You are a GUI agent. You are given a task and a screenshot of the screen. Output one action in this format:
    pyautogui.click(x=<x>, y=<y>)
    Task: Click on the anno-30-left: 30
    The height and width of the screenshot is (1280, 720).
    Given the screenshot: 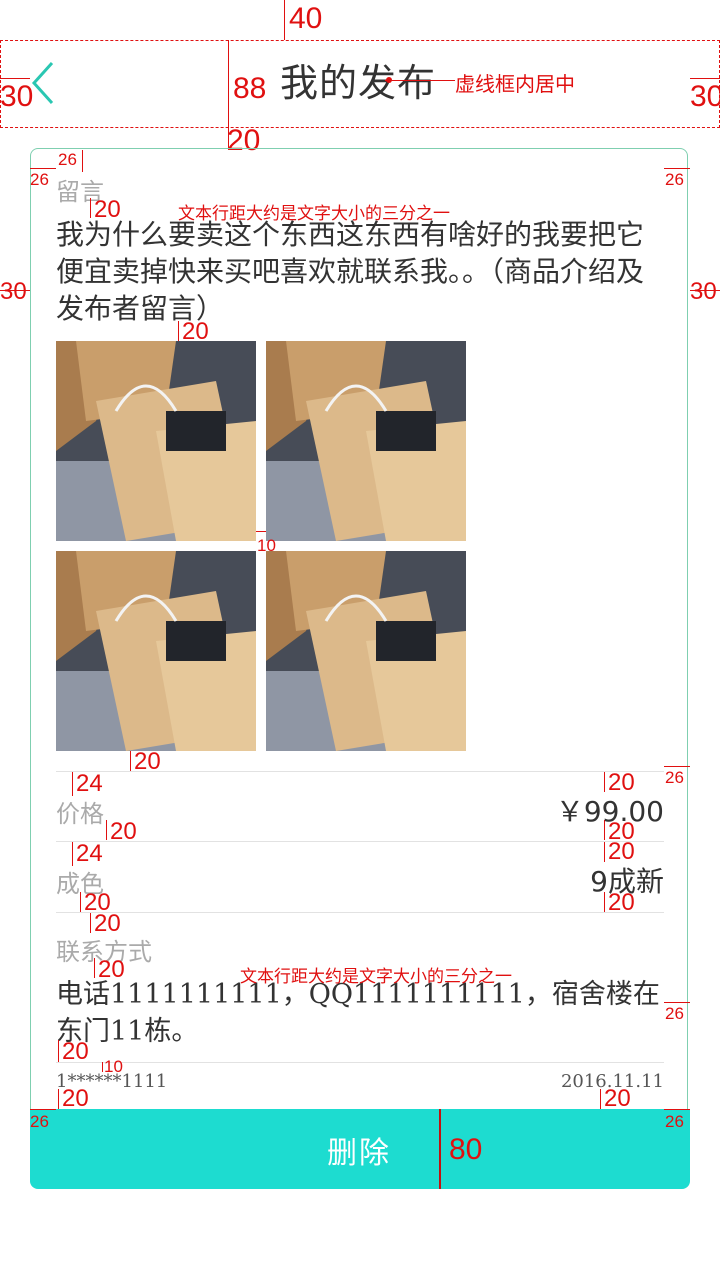 What is the action you would take?
    pyautogui.click(x=17, y=96)
    